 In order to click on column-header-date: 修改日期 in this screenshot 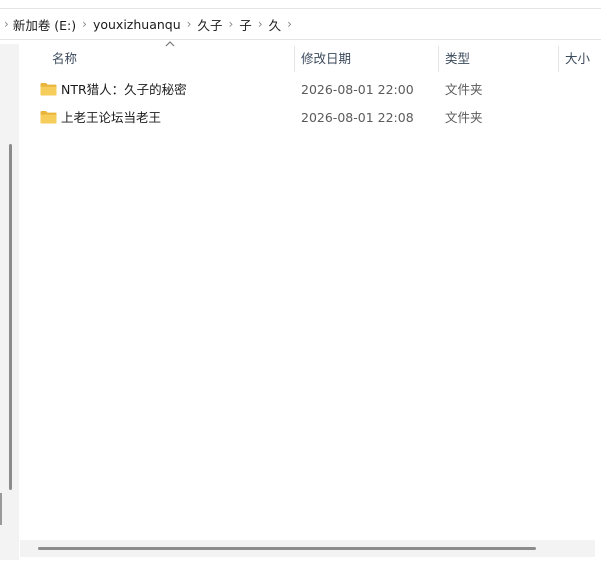, I will do `click(326, 59)`.